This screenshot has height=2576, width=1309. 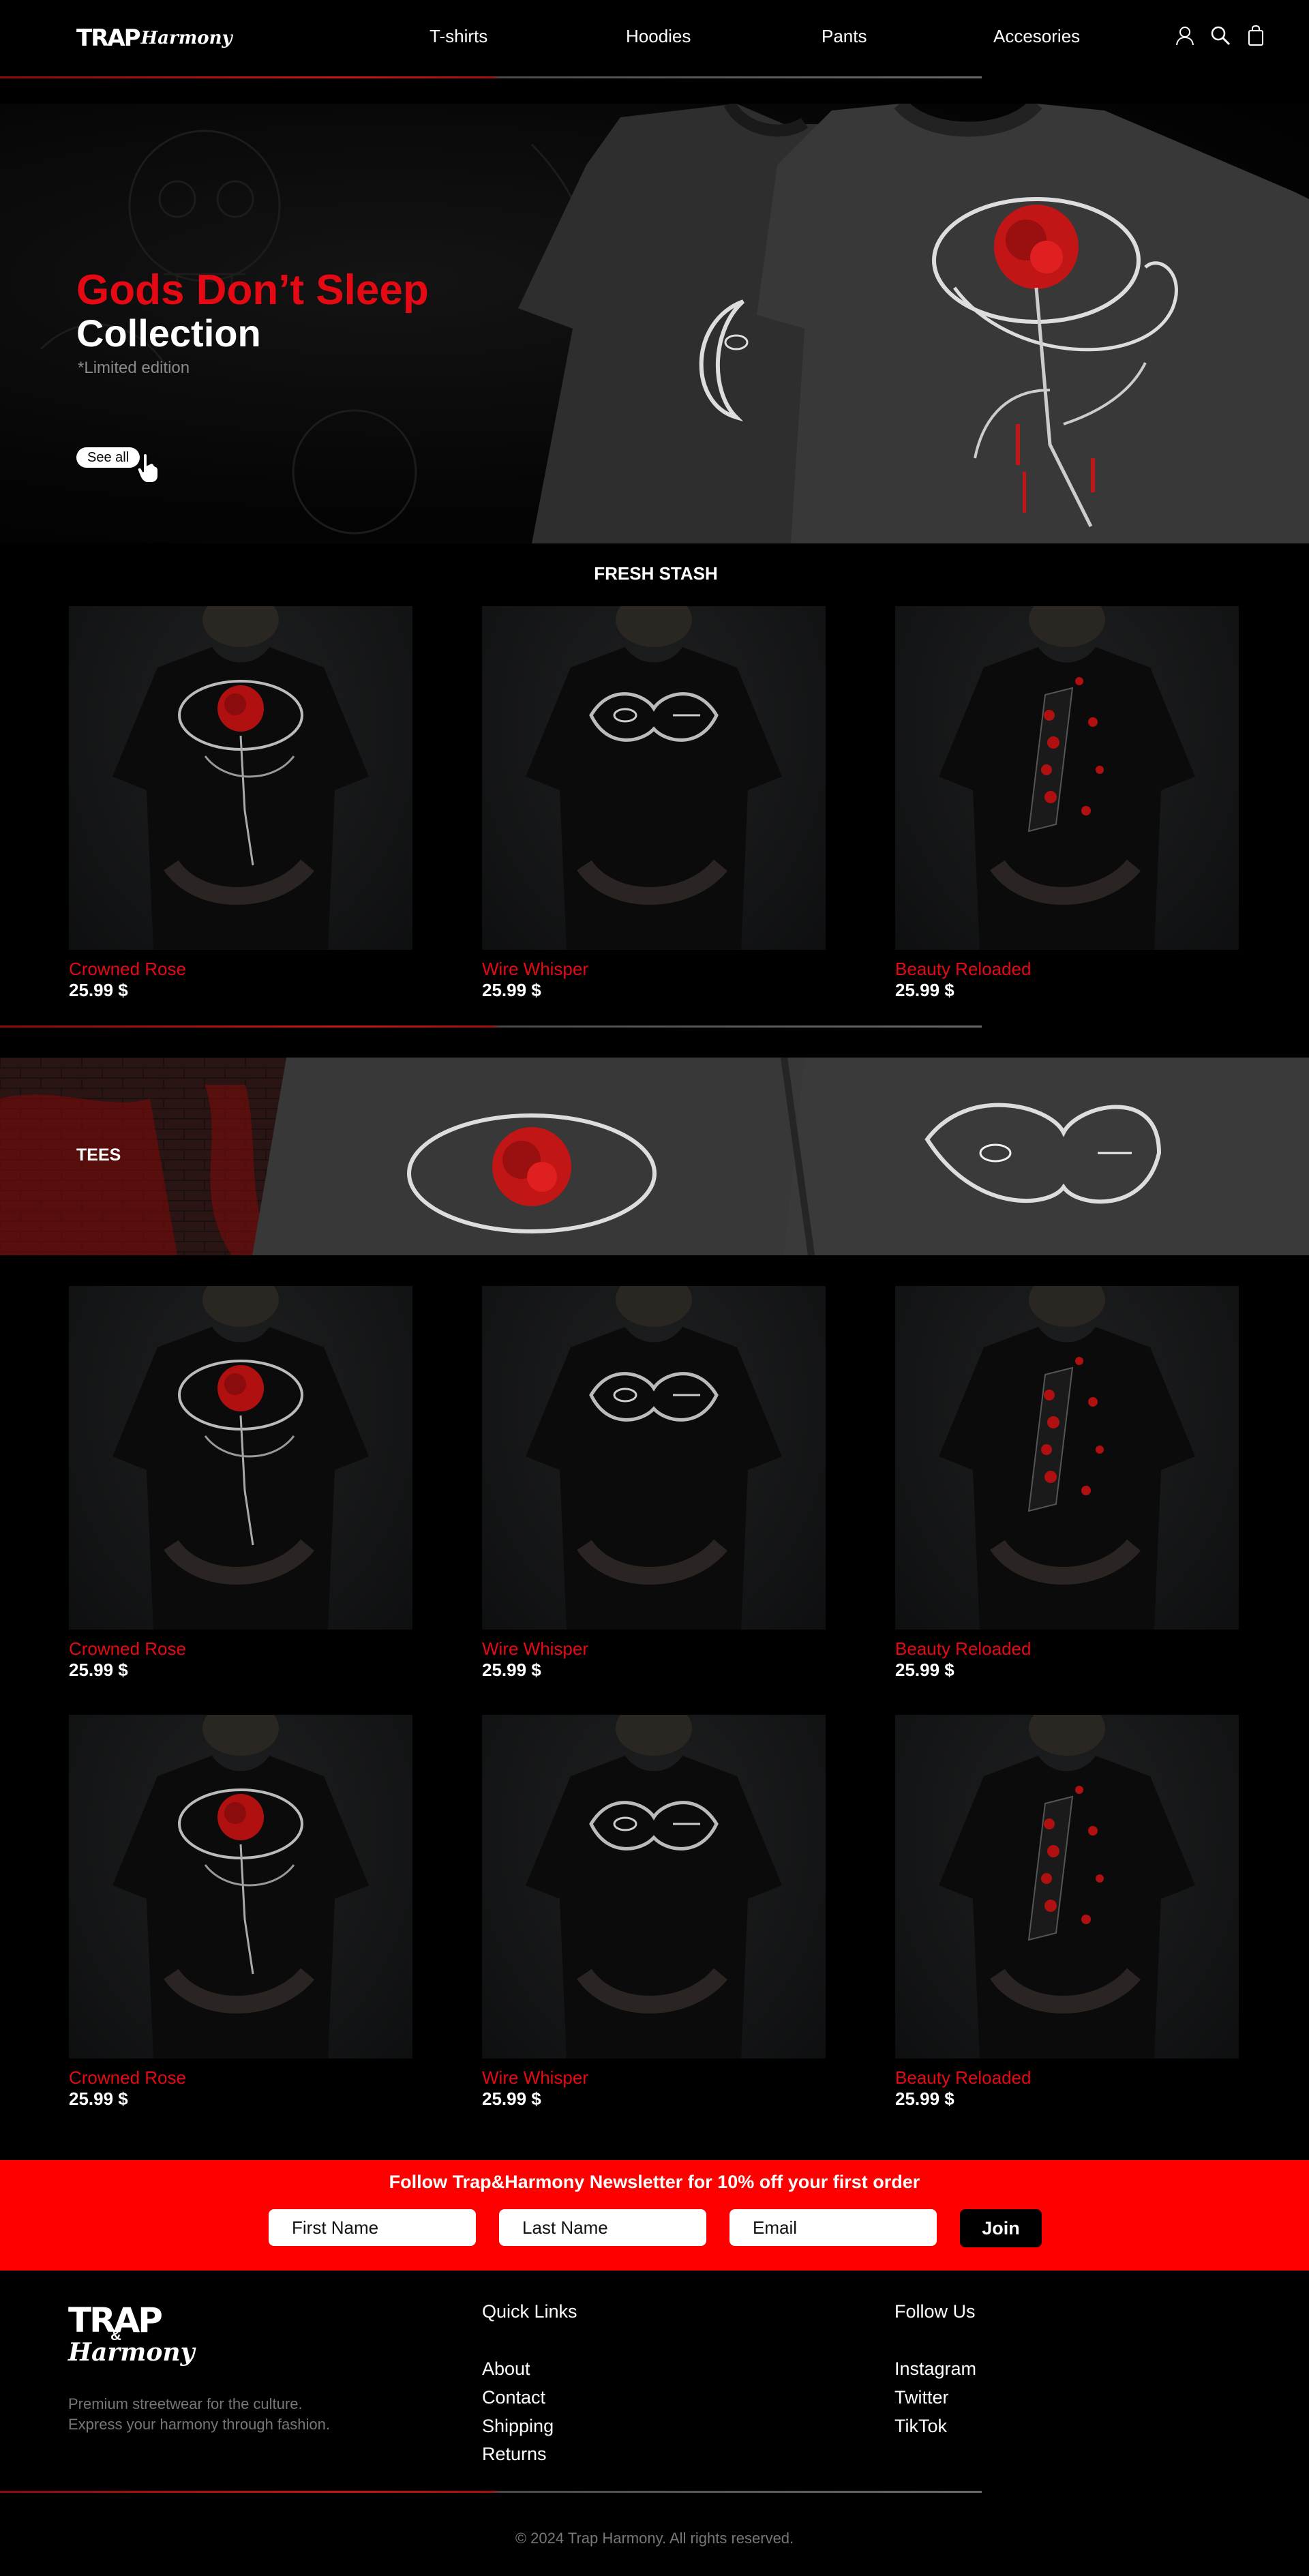 What do you see at coordinates (491, 77) in the screenshot?
I see `header-divider` at bounding box center [491, 77].